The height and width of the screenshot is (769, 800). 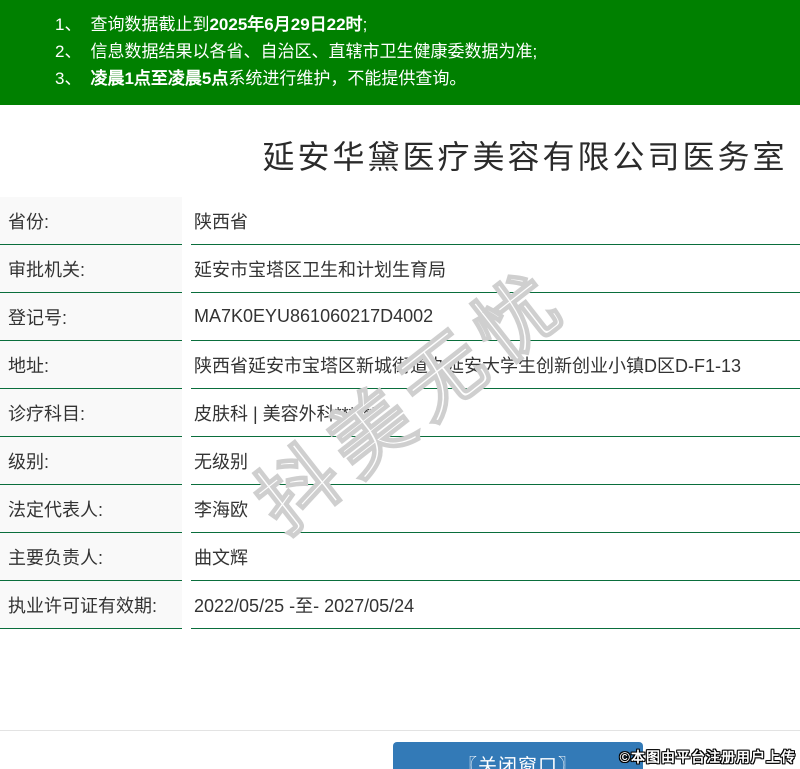 What do you see at coordinates (91, 461) in the screenshot?
I see `field-label: 级别:` at bounding box center [91, 461].